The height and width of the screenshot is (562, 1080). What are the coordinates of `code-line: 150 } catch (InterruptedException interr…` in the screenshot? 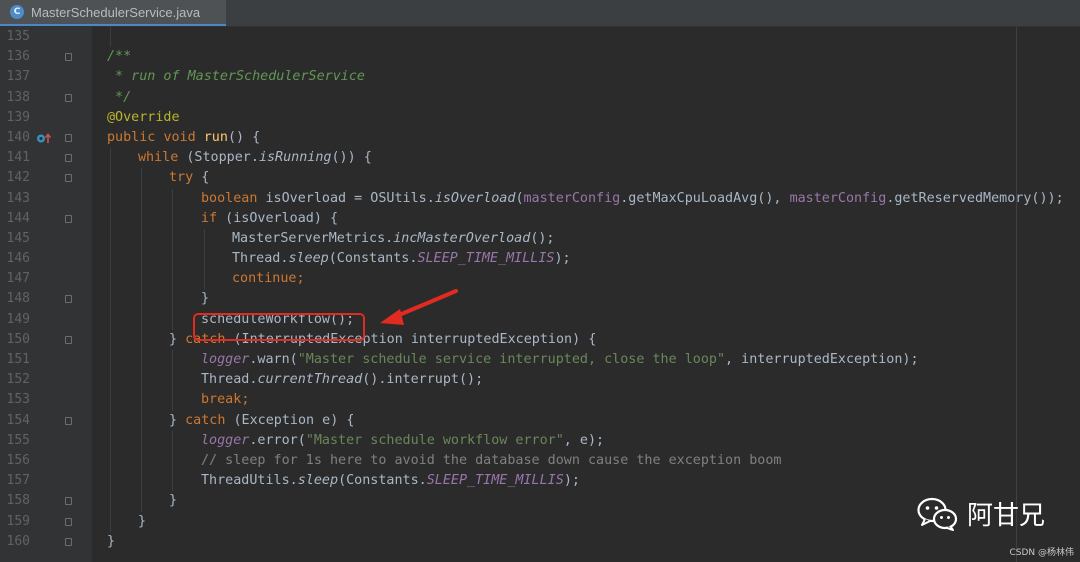 It's located at (540, 339).